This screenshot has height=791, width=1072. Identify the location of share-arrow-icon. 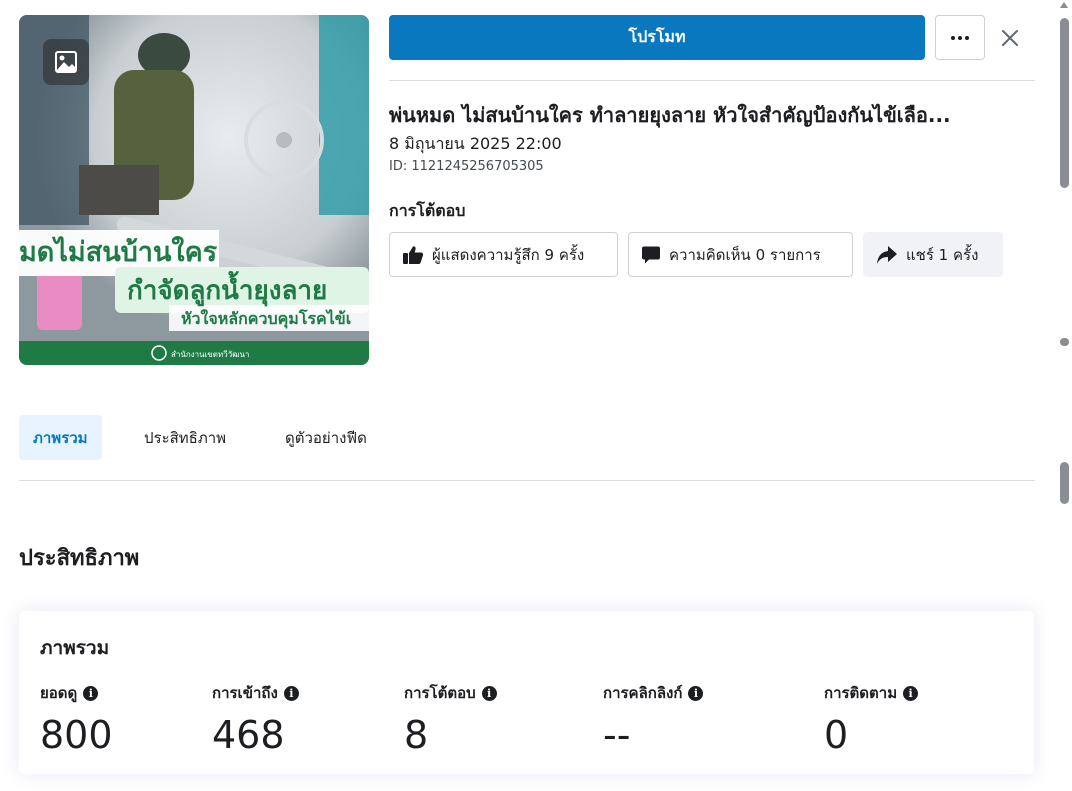
(887, 254).